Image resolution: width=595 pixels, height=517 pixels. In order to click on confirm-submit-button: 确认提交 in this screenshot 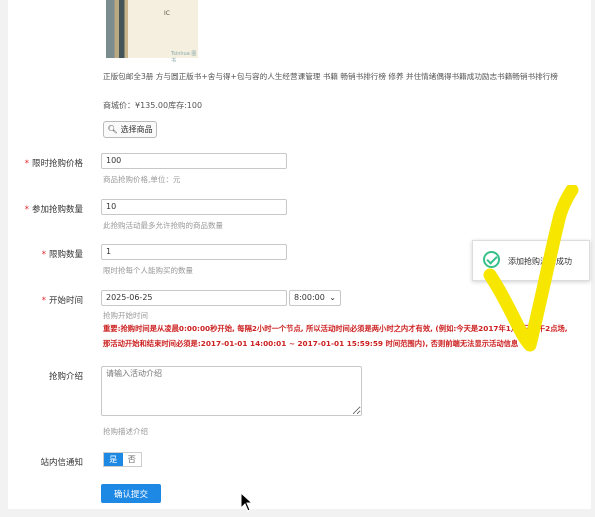, I will do `click(131, 493)`.